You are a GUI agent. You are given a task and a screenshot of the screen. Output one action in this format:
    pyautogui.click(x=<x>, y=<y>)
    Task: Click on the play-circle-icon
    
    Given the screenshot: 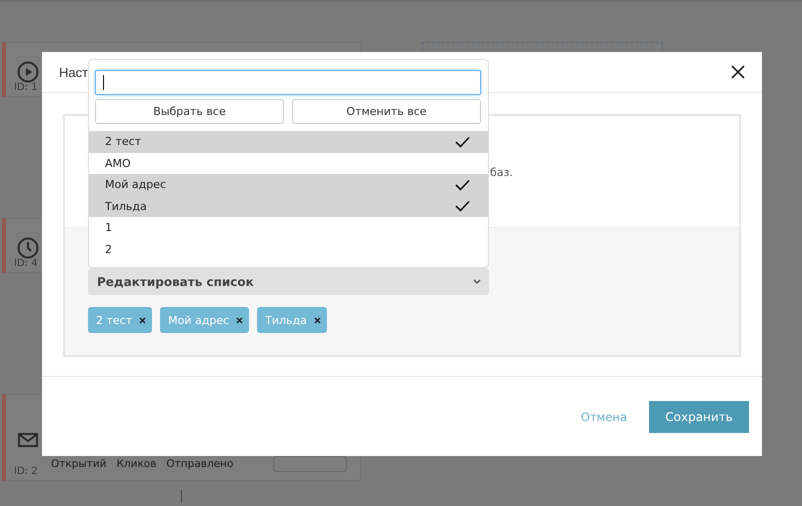 What is the action you would take?
    pyautogui.click(x=28, y=72)
    